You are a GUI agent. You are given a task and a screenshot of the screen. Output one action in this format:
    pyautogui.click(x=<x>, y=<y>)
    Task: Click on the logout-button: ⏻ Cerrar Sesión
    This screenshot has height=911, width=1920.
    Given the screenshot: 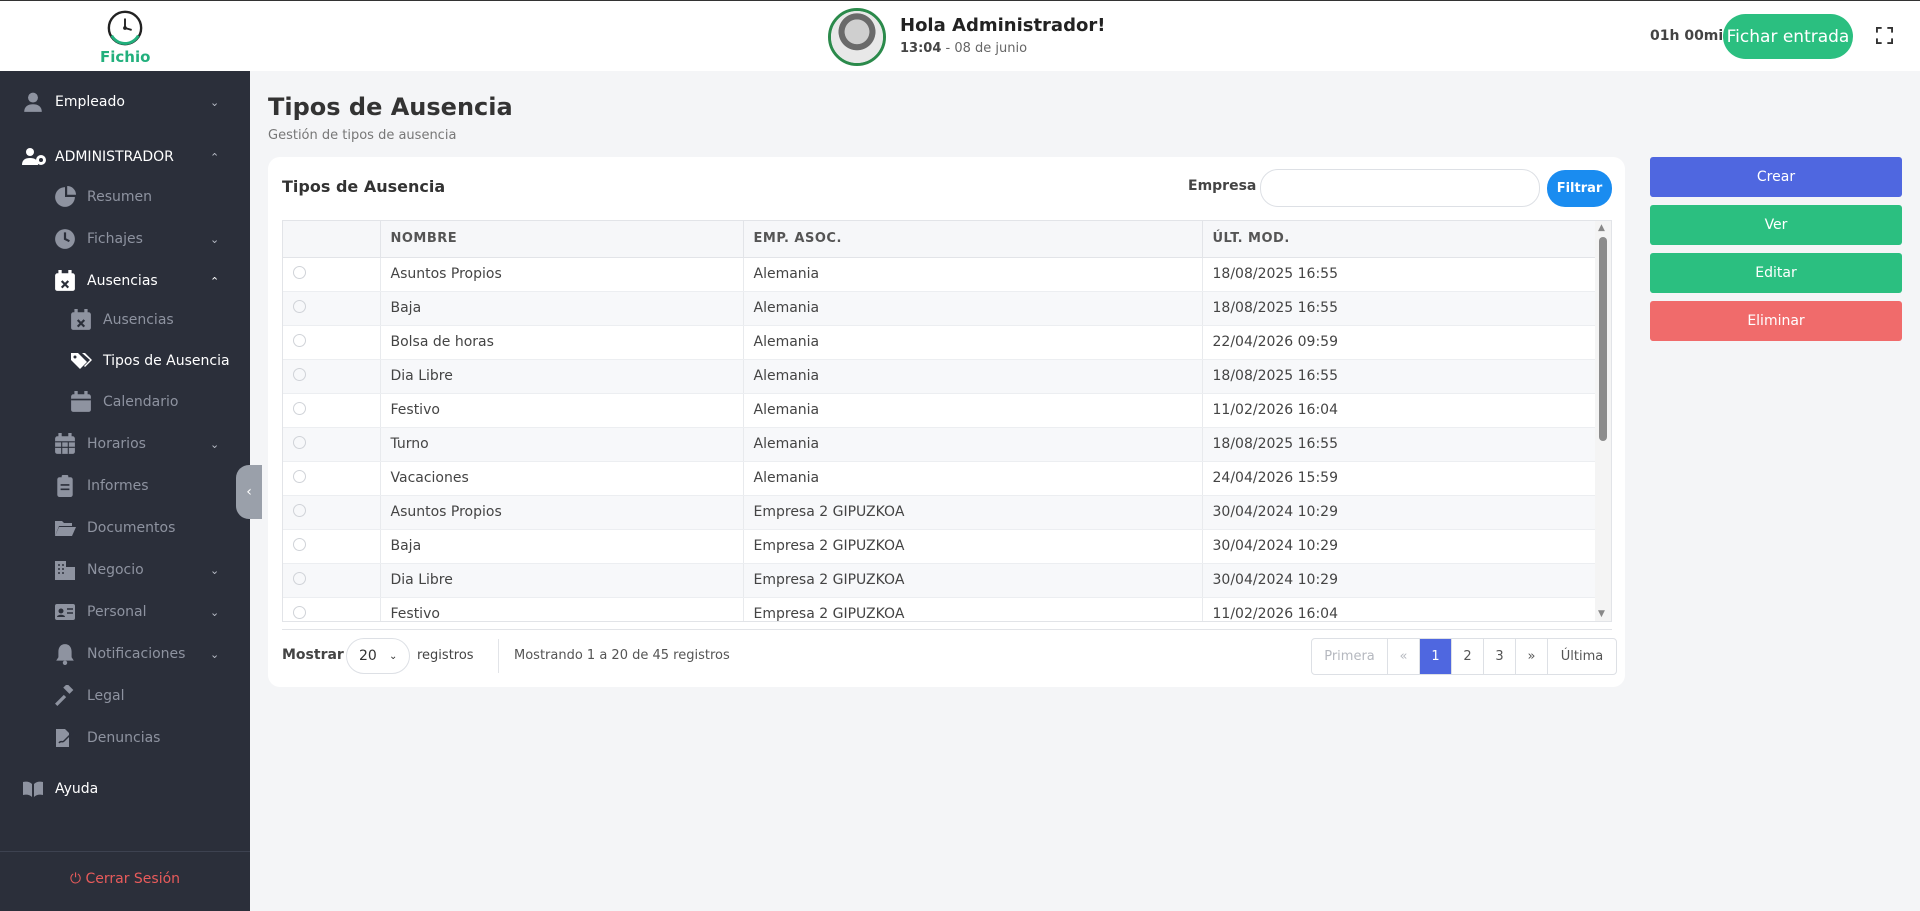 What is the action you would take?
    pyautogui.click(x=125, y=879)
    